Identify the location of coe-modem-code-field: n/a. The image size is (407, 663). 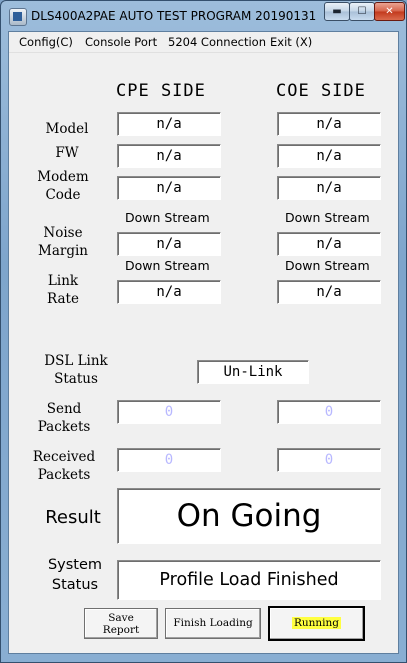
(329, 188).